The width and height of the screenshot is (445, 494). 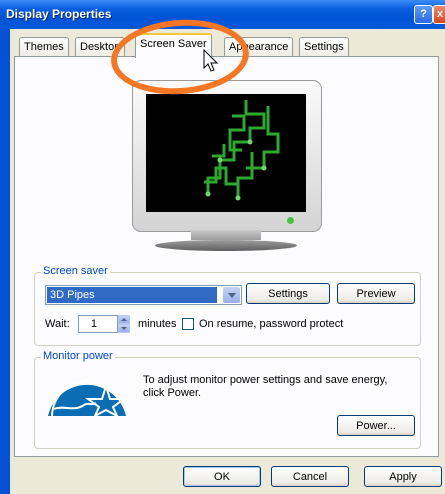 What do you see at coordinates (124, 319) in the screenshot?
I see `spin-up-icon` at bounding box center [124, 319].